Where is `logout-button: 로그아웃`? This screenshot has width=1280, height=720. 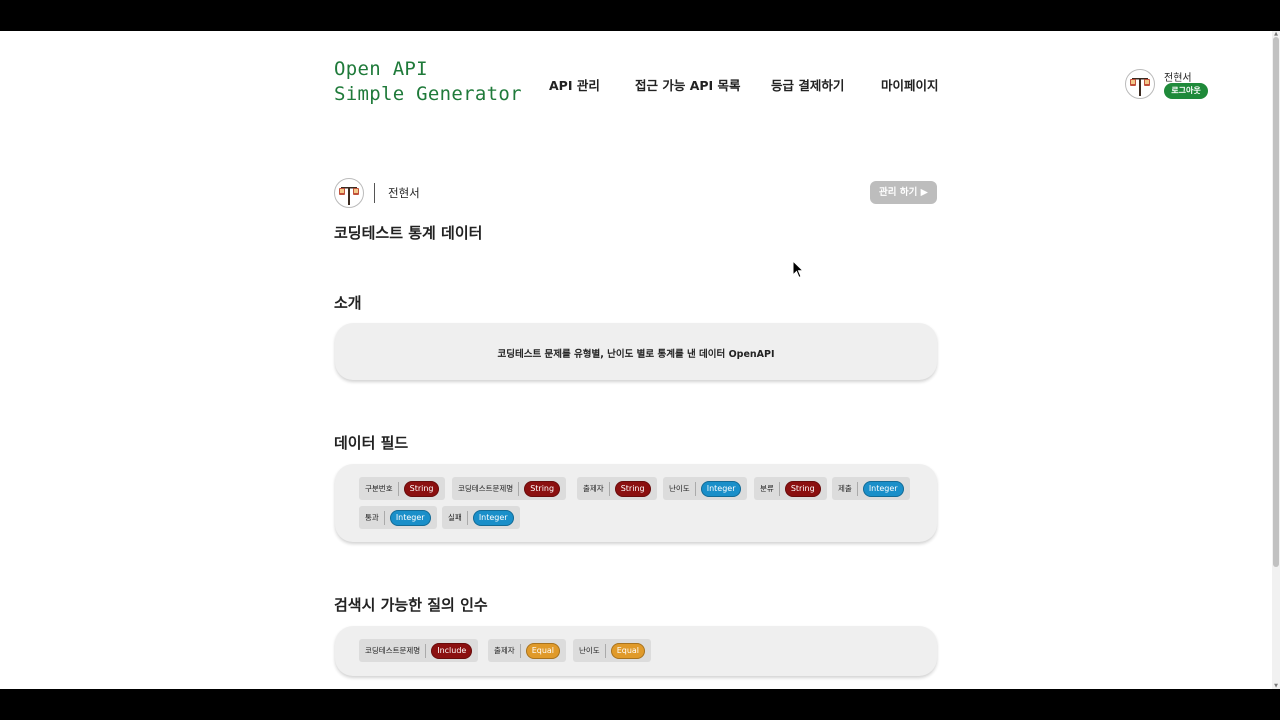 logout-button: 로그아웃 is located at coordinates (1186, 91).